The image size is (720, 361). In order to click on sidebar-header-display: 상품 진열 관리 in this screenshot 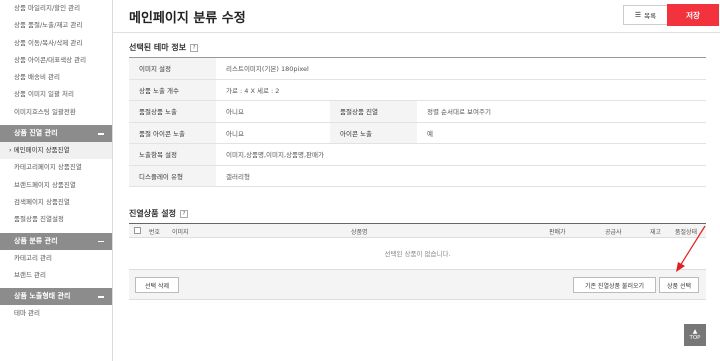, I will do `click(56, 134)`.